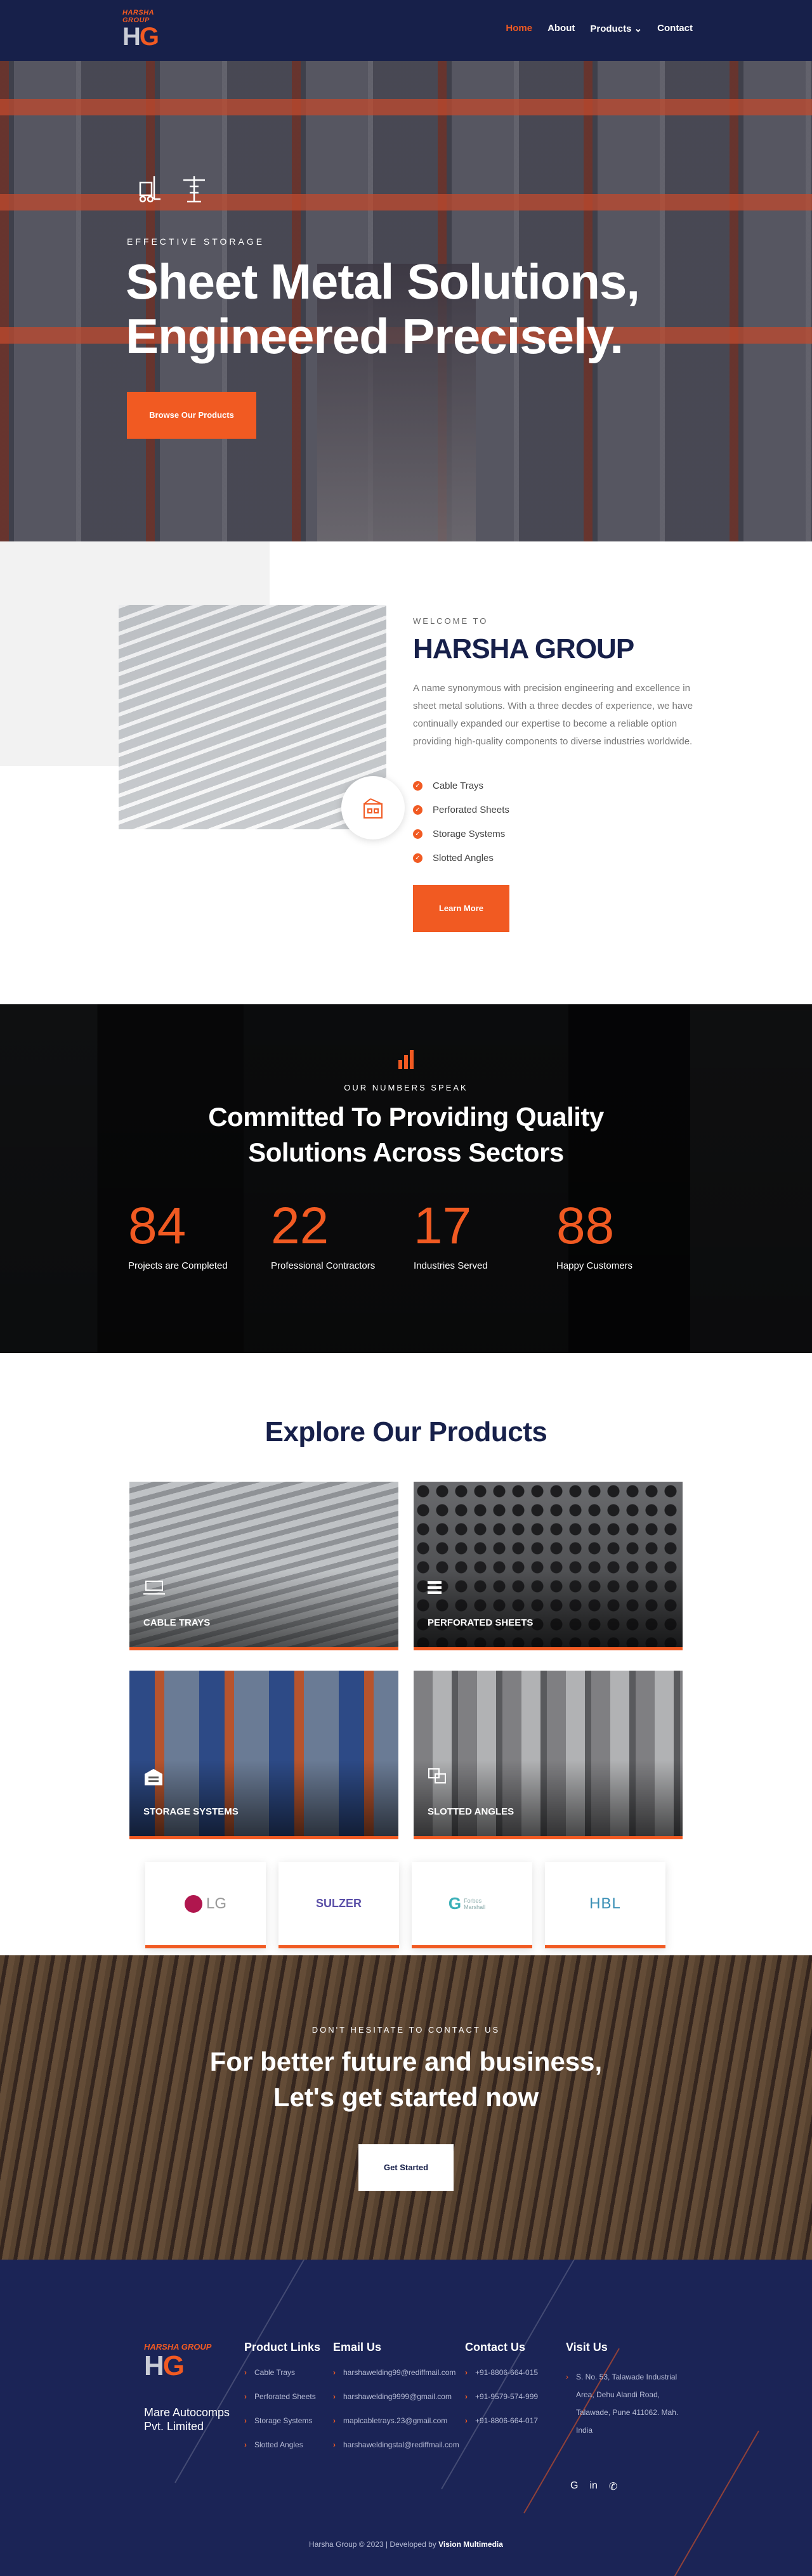  Describe the element at coordinates (396, 2380) in the screenshot. I see `footer-email-link: › harshawelding99@rediffmail.com` at that location.